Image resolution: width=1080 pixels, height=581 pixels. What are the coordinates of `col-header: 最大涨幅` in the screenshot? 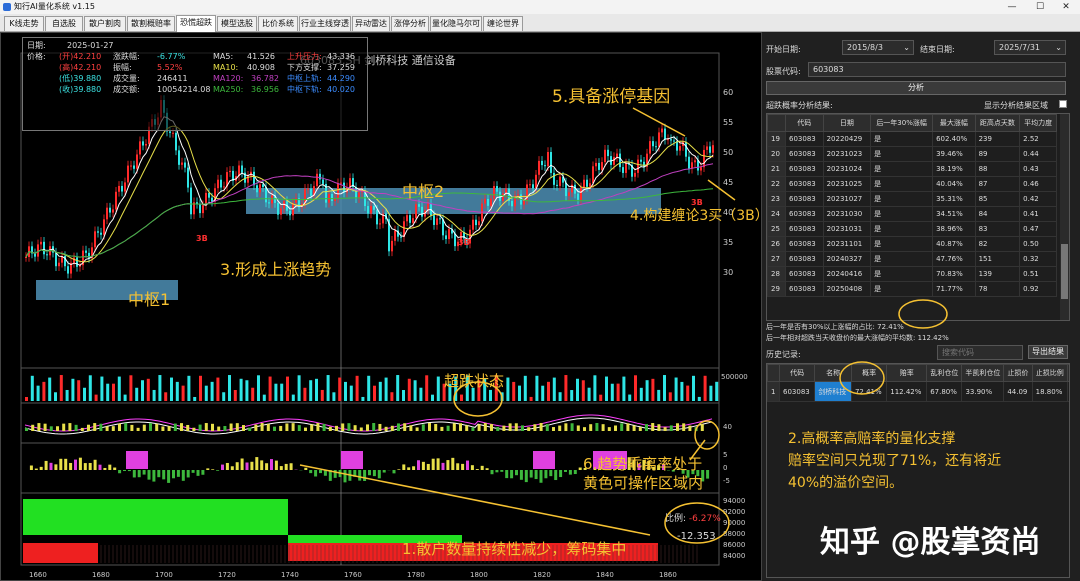 It's located at (954, 123).